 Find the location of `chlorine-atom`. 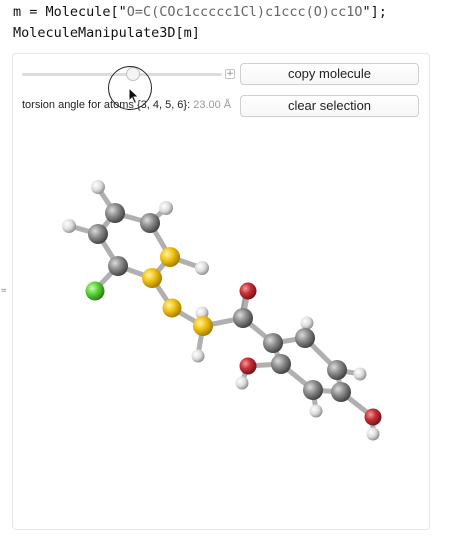

chlorine-atom is located at coordinates (95, 291).